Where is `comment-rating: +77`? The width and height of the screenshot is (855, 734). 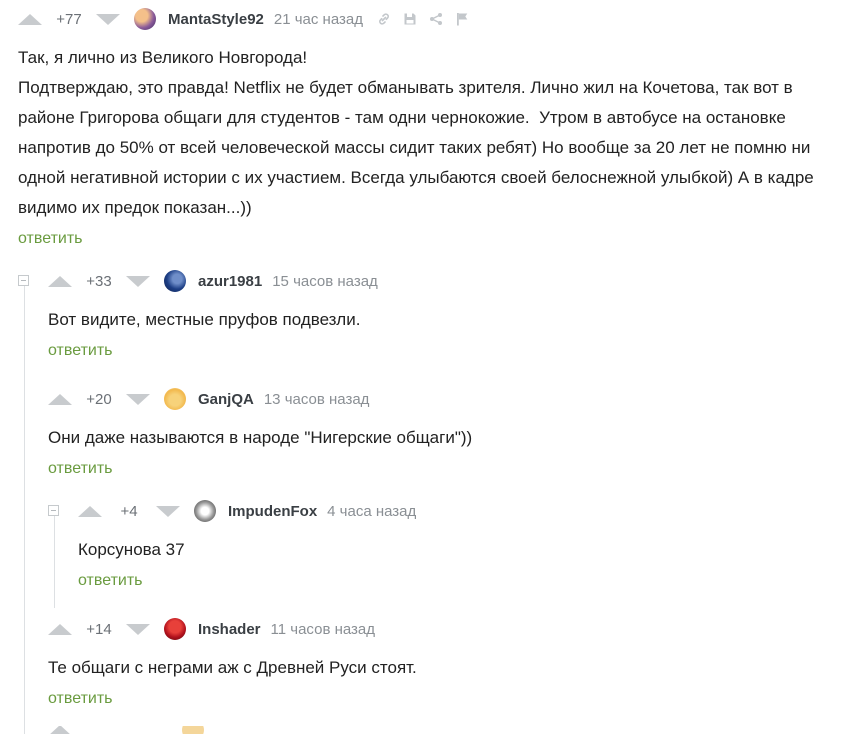 comment-rating: +77 is located at coordinates (69, 19).